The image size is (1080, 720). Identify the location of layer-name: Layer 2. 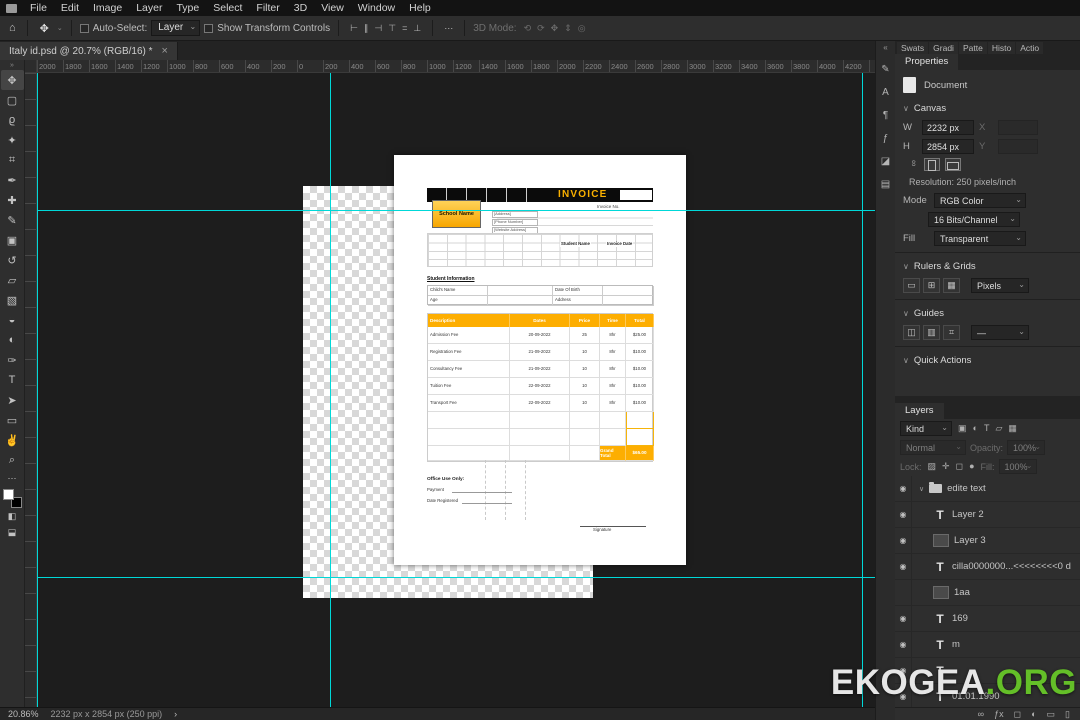
(968, 514).